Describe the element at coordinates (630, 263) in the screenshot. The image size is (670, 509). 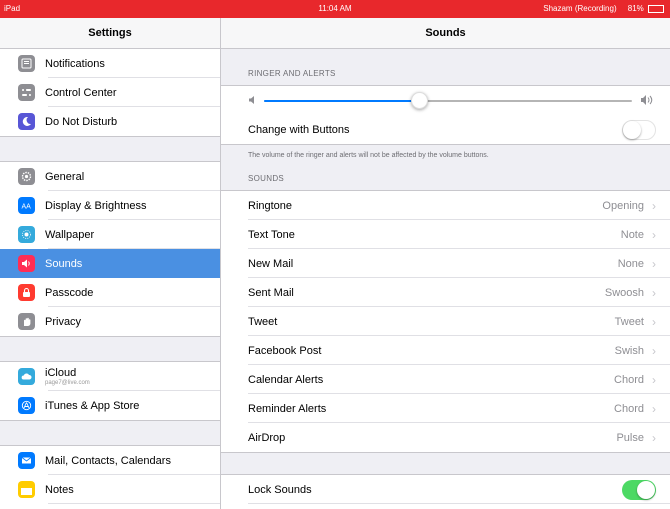
I see `sound-row-value: None` at that location.